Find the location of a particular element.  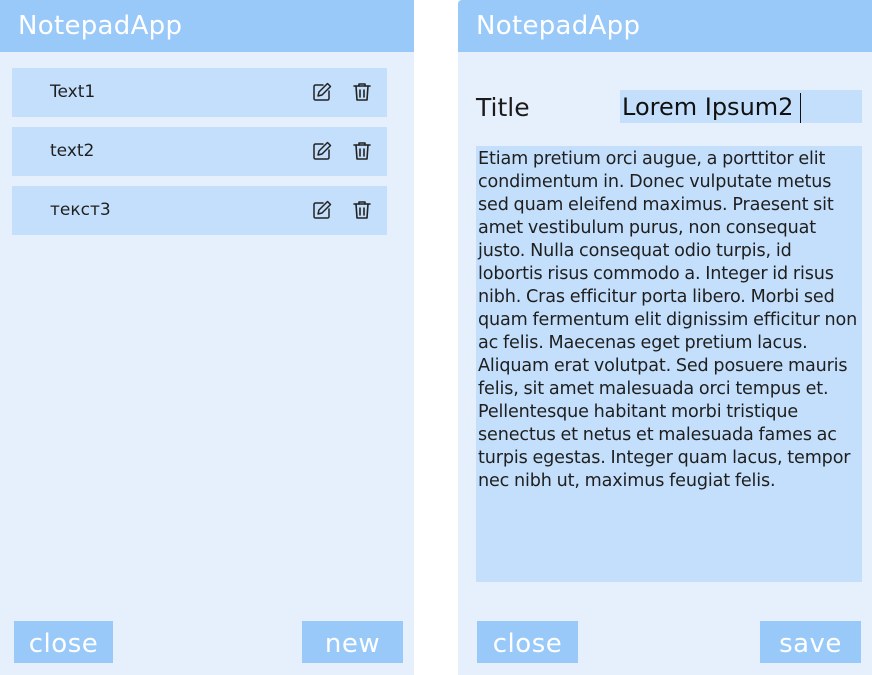

text-cursor is located at coordinates (800, 108).